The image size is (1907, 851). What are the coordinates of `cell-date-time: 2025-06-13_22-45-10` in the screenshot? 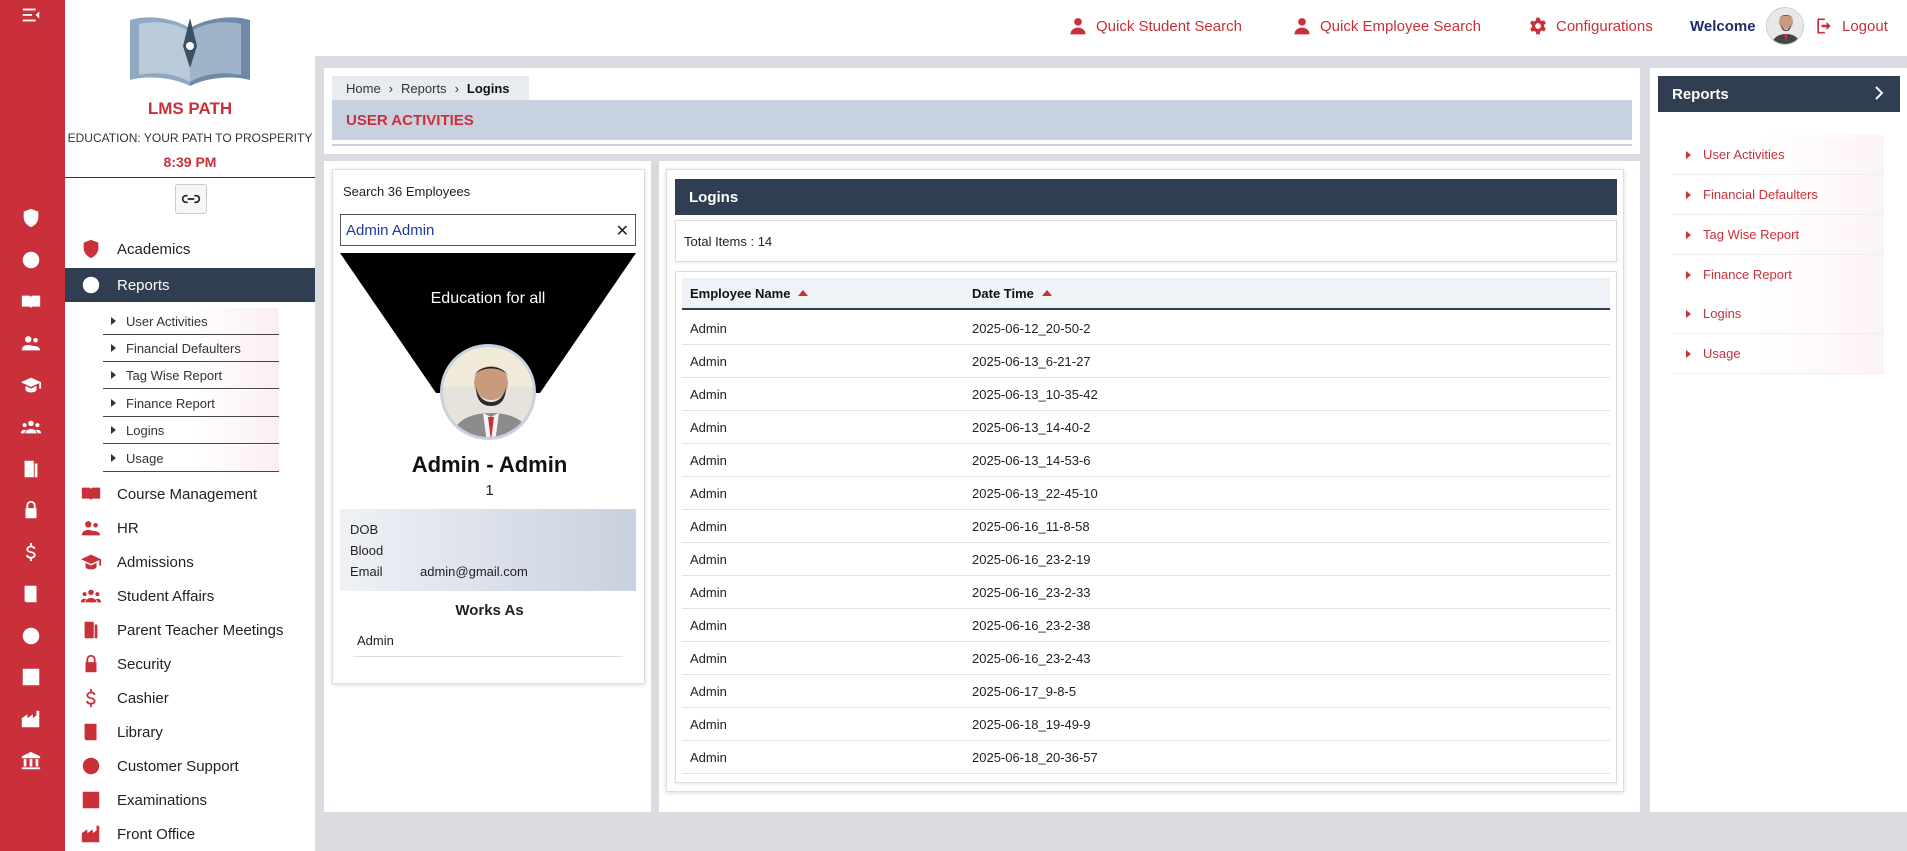 It's located at (1035, 493).